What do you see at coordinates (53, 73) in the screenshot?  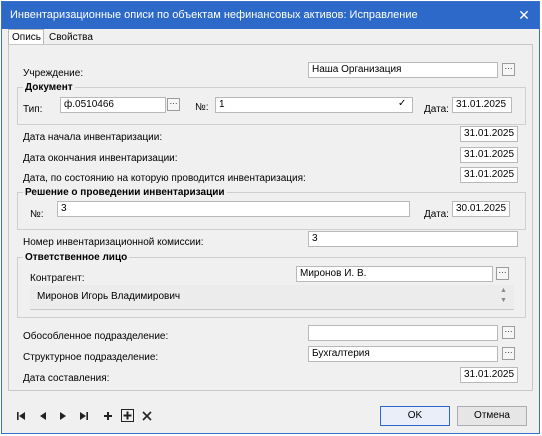 I see `institution-label: Учреждение:` at bounding box center [53, 73].